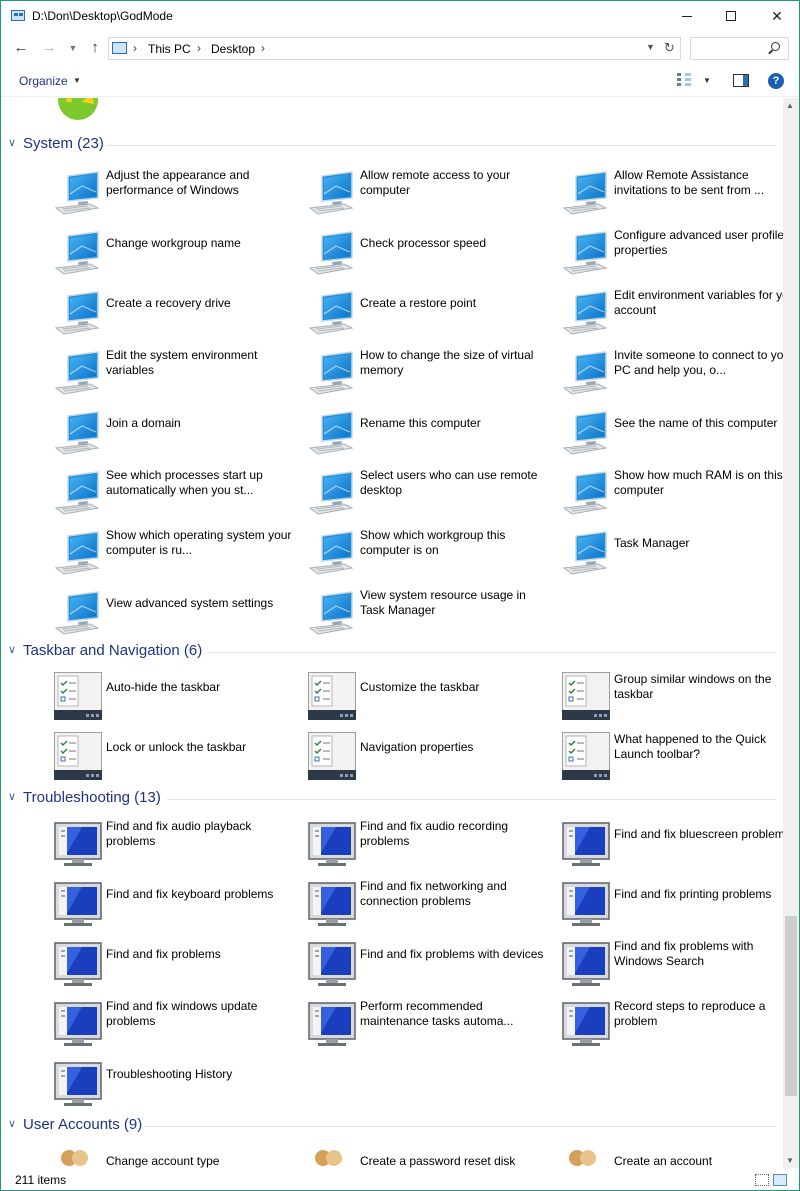 The height and width of the screenshot is (1191, 800). Describe the element at coordinates (731, 16) in the screenshot. I see `maximize-button` at that location.